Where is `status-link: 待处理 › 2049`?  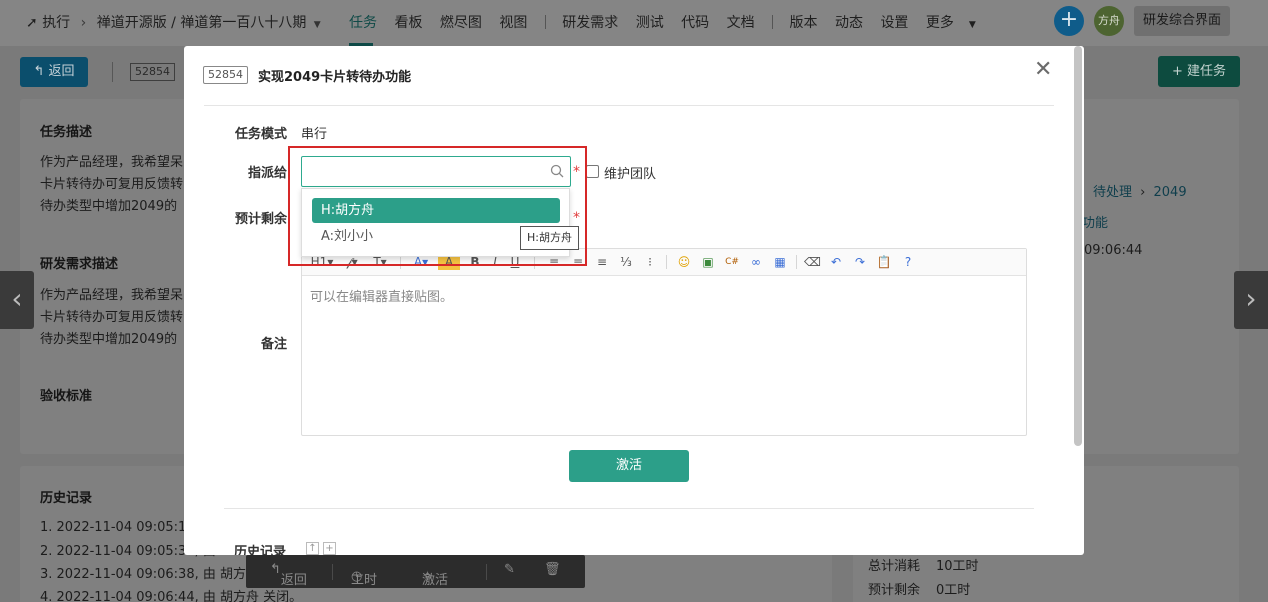 status-link: 待处理 › 2049 is located at coordinates (1140, 190).